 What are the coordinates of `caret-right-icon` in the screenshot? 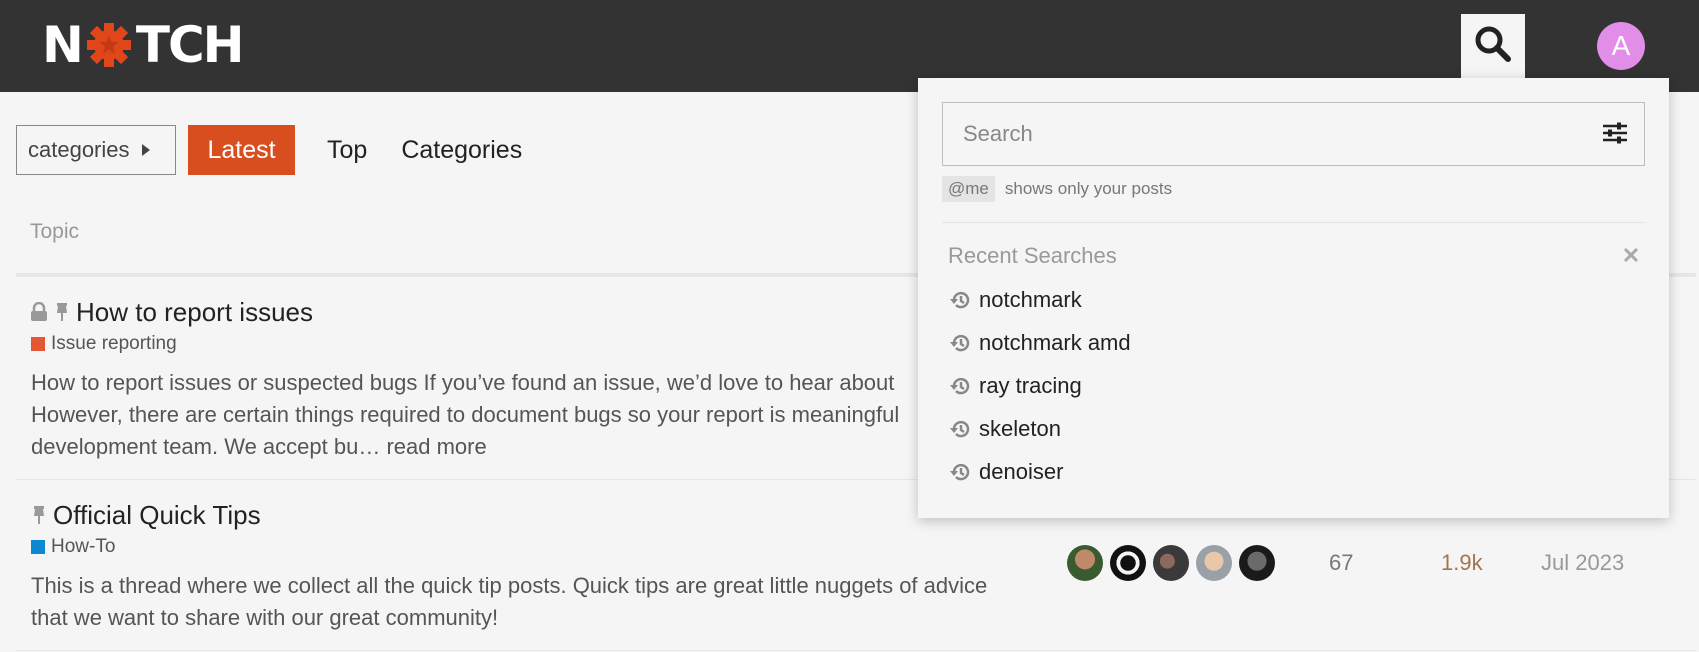 It's located at (145, 150).